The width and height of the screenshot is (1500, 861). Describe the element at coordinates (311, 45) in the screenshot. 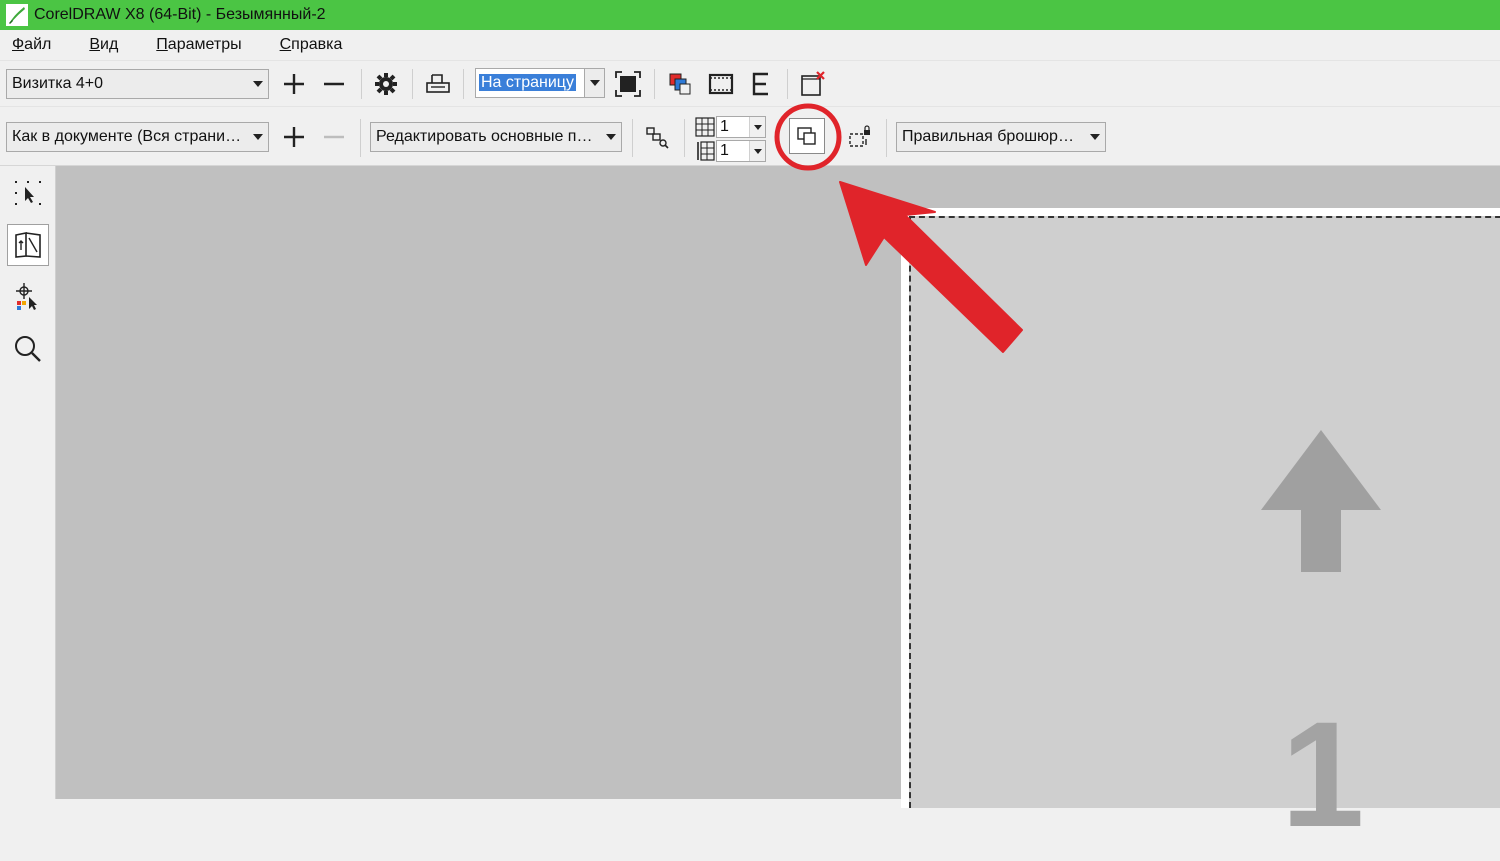

I see `menu-help: Справка` at that location.